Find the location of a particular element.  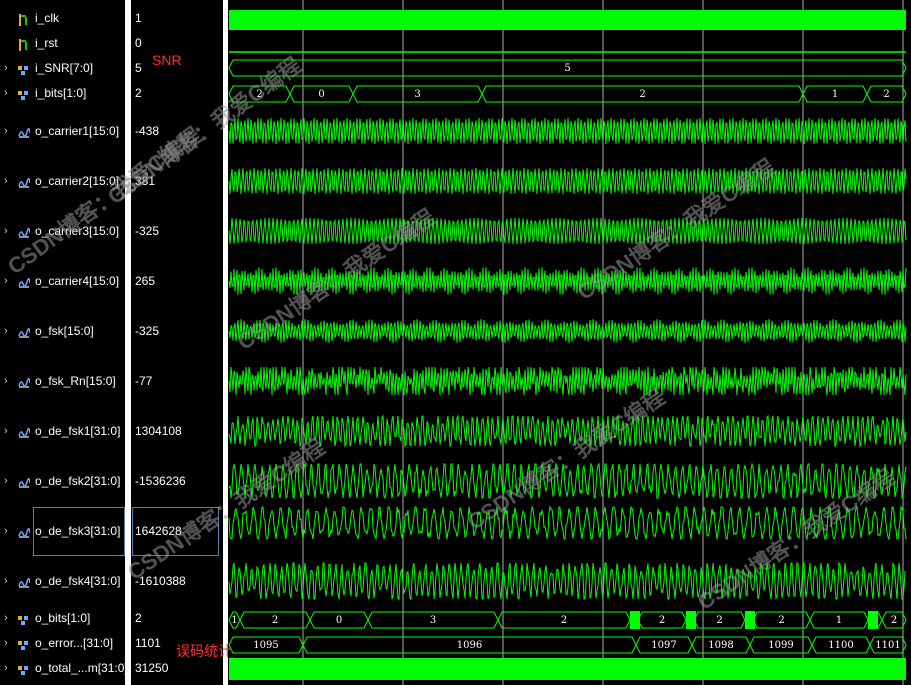

signal-row: i_rst is located at coordinates (62, 43).